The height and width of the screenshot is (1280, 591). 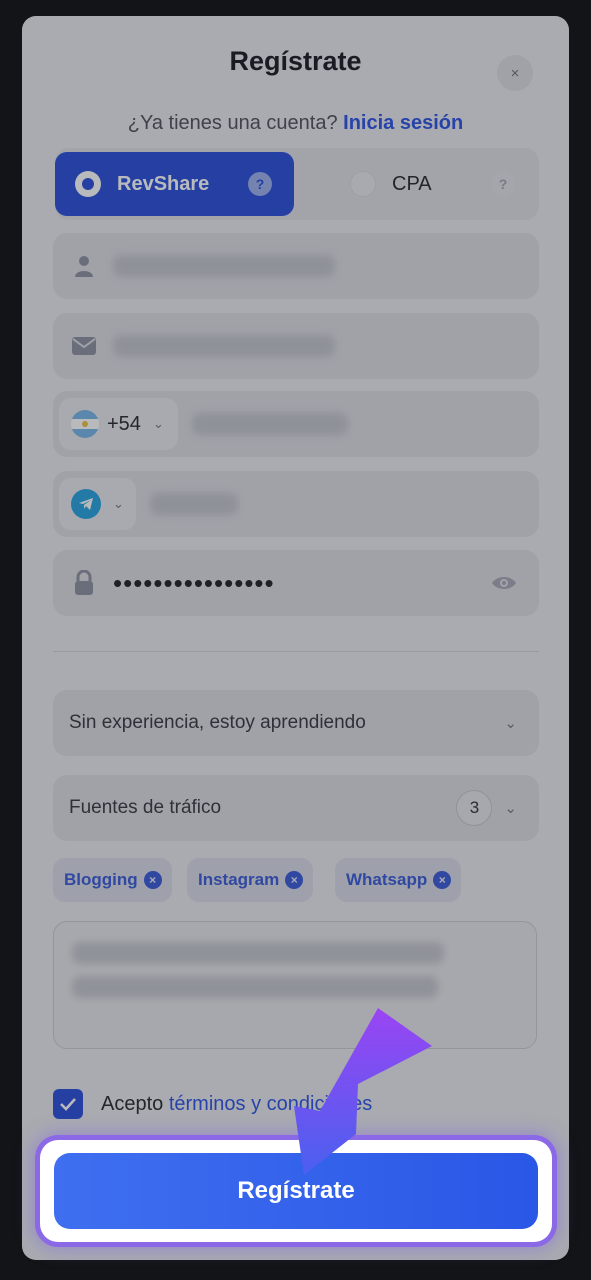 What do you see at coordinates (296, 504) in the screenshot?
I see `messenger-field: ⌄` at bounding box center [296, 504].